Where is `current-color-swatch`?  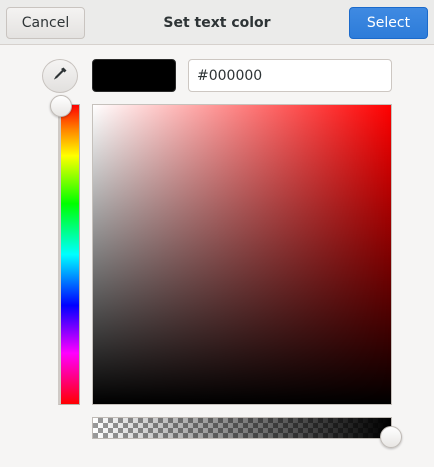
current-color-swatch is located at coordinates (134, 75).